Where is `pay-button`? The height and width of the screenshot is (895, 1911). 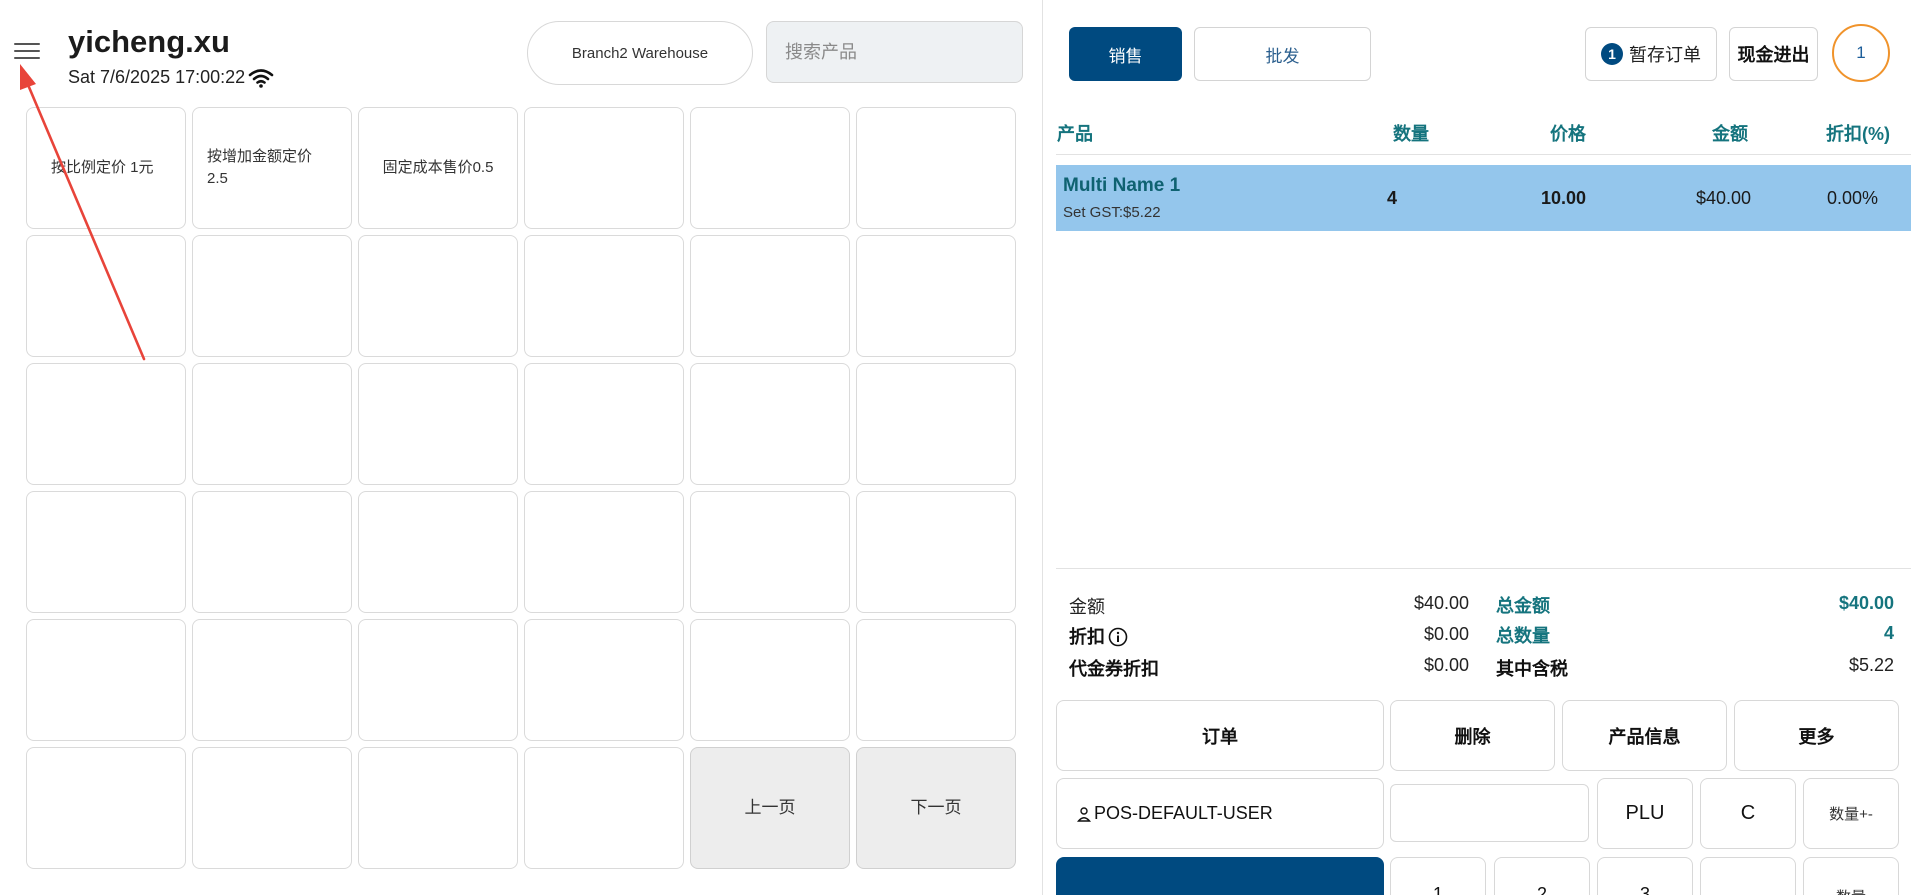
pay-button is located at coordinates (1220, 876).